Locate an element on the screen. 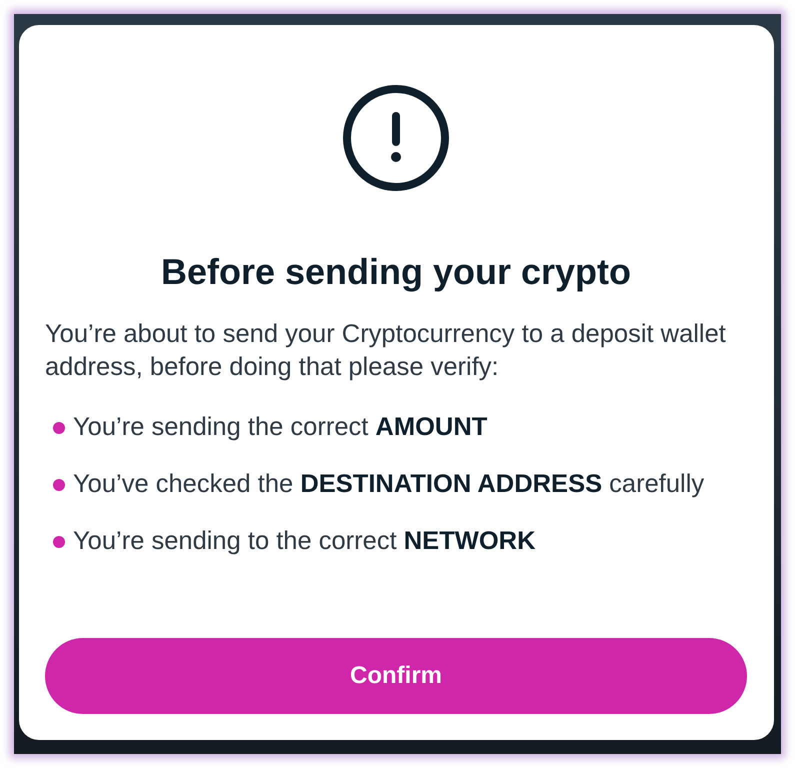 The image size is (795, 768). confirm-button: Confirm is located at coordinates (396, 676).